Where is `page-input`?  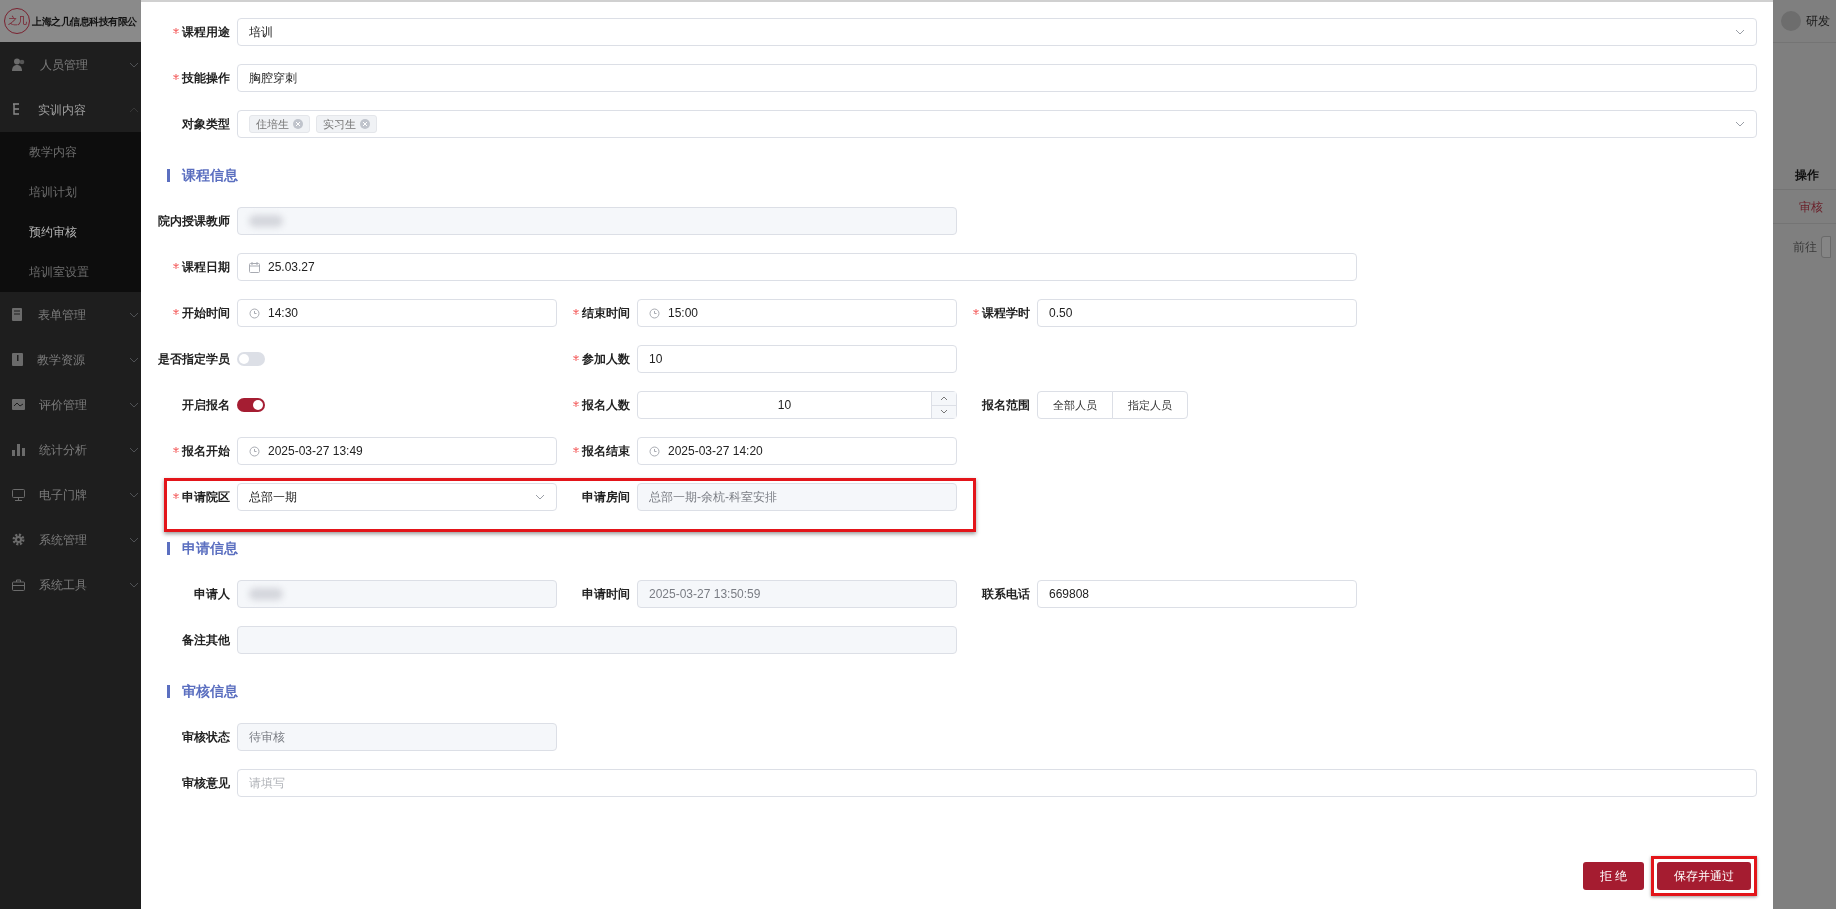
page-input is located at coordinates (1826, 247).